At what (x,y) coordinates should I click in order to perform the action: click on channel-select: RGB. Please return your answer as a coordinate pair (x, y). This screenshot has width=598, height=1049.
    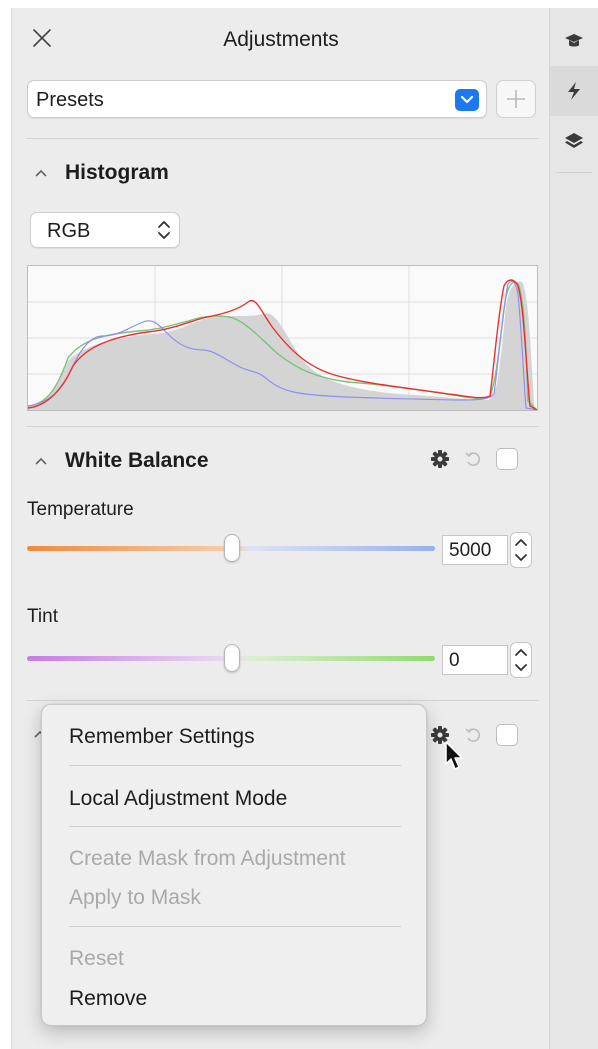
    Looking at the image, I should click on (105, 230).